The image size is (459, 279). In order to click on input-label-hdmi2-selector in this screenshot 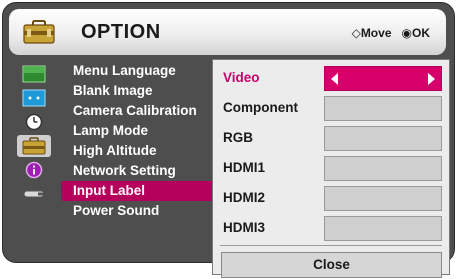, I will do `click(383, 198)`.